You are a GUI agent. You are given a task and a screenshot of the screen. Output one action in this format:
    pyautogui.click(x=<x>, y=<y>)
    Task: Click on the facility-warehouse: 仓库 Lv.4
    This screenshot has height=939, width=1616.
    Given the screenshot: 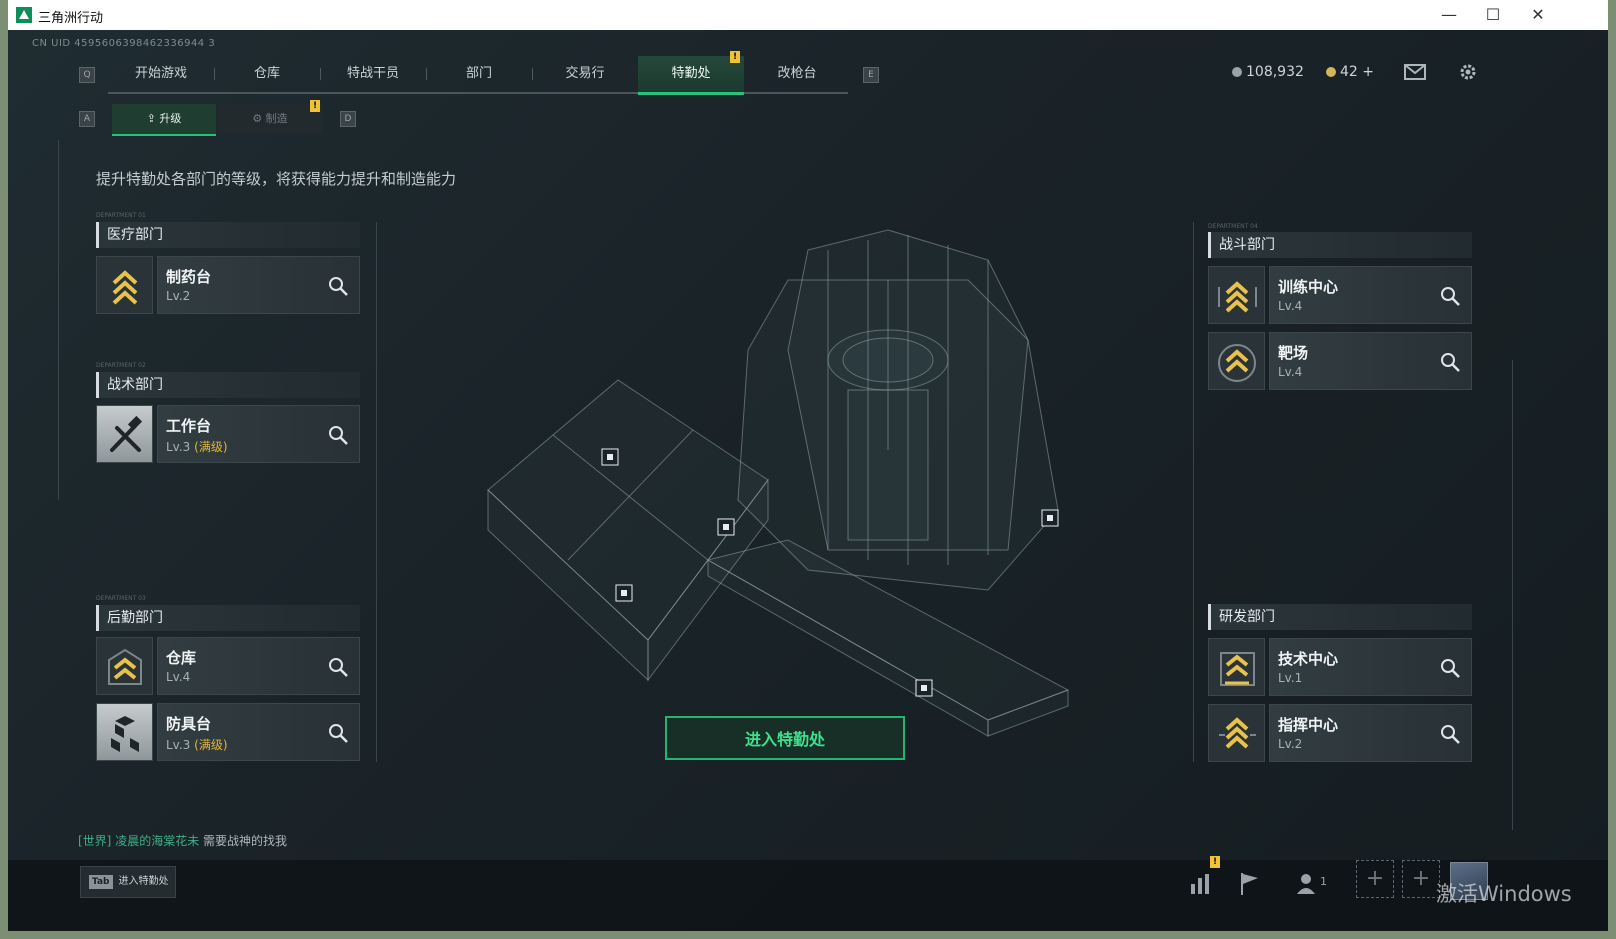 What is the action you would take?
    pyautogui.click(x=228, y=666)
    